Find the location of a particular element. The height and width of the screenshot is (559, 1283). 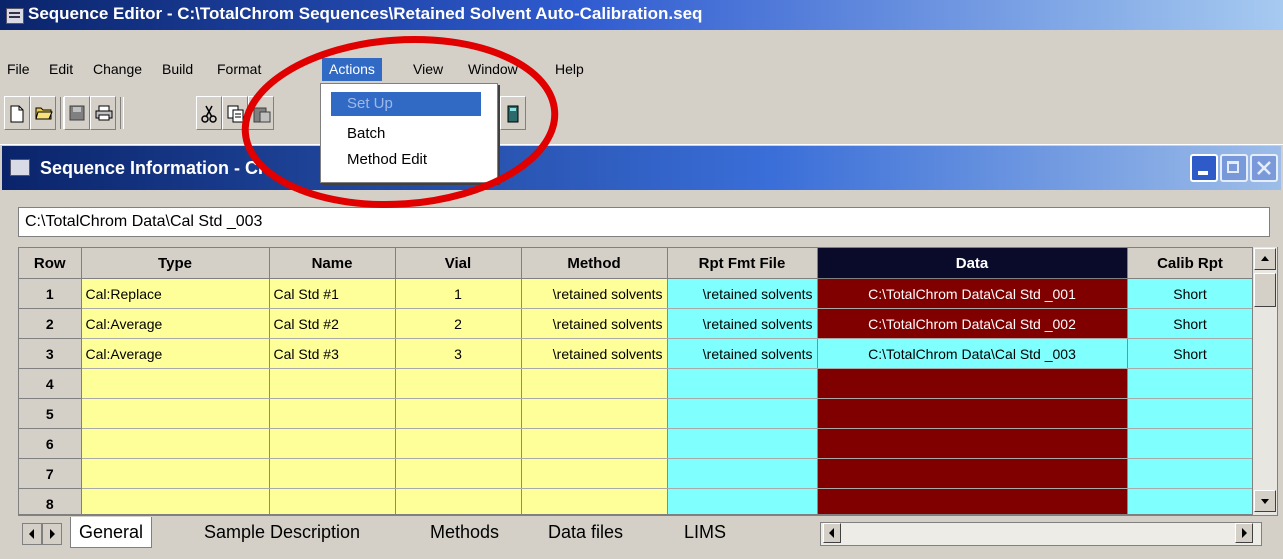

menu-build: Build is located at coordinates (177, 69).